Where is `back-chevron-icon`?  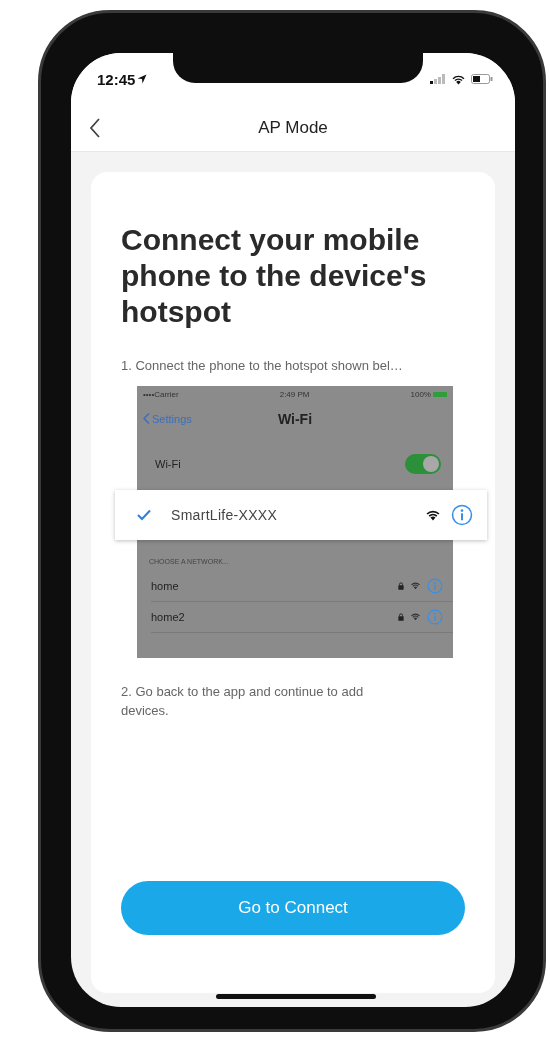
back-chevron-icon is located at coordinates (95, 128).